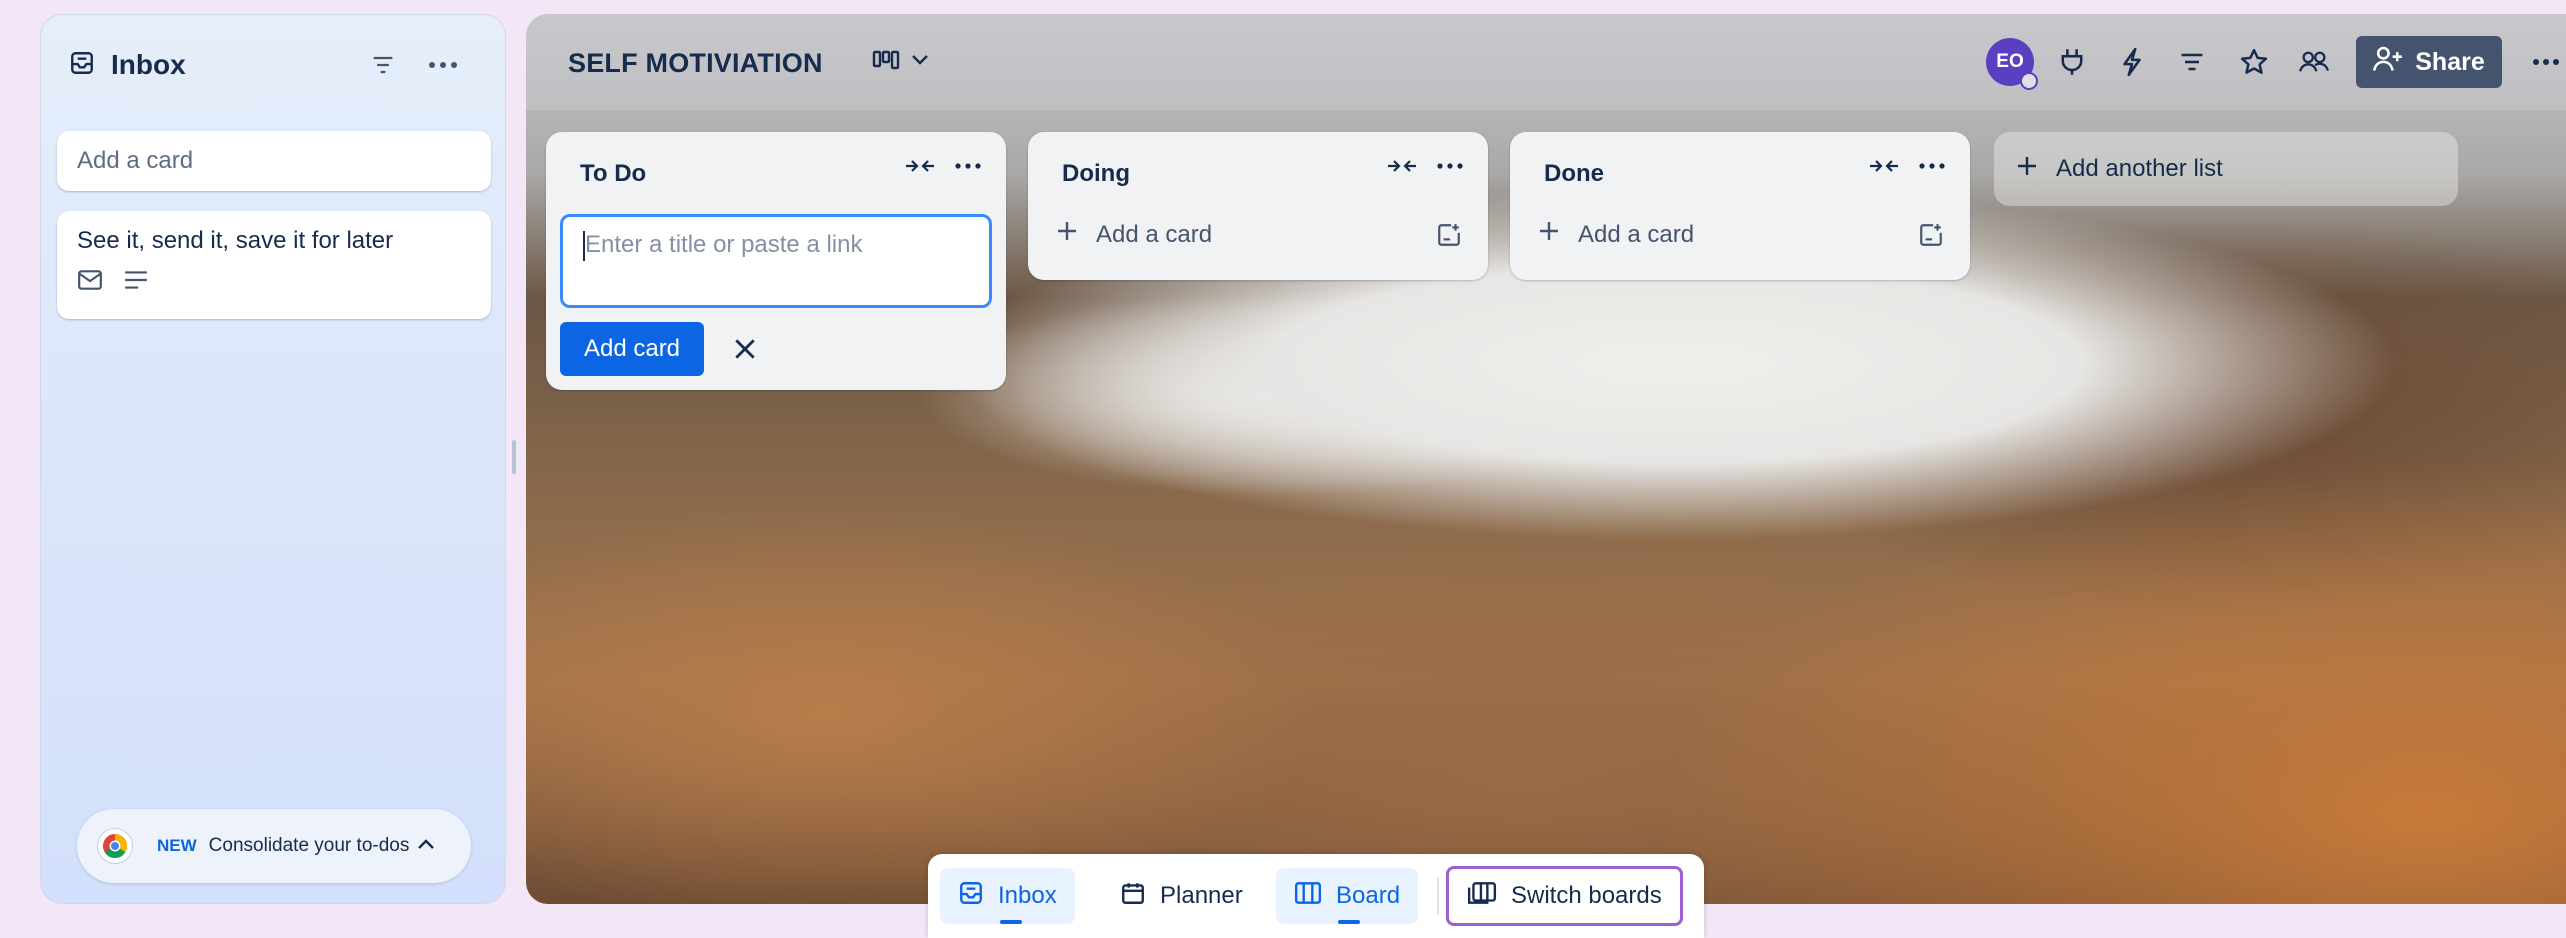 The width and height of the screenshot is (2566, 938). Describe the element at coordinates (2139, 168) in the screenshot. I see `add-another-list-label: Add another list` at that location.